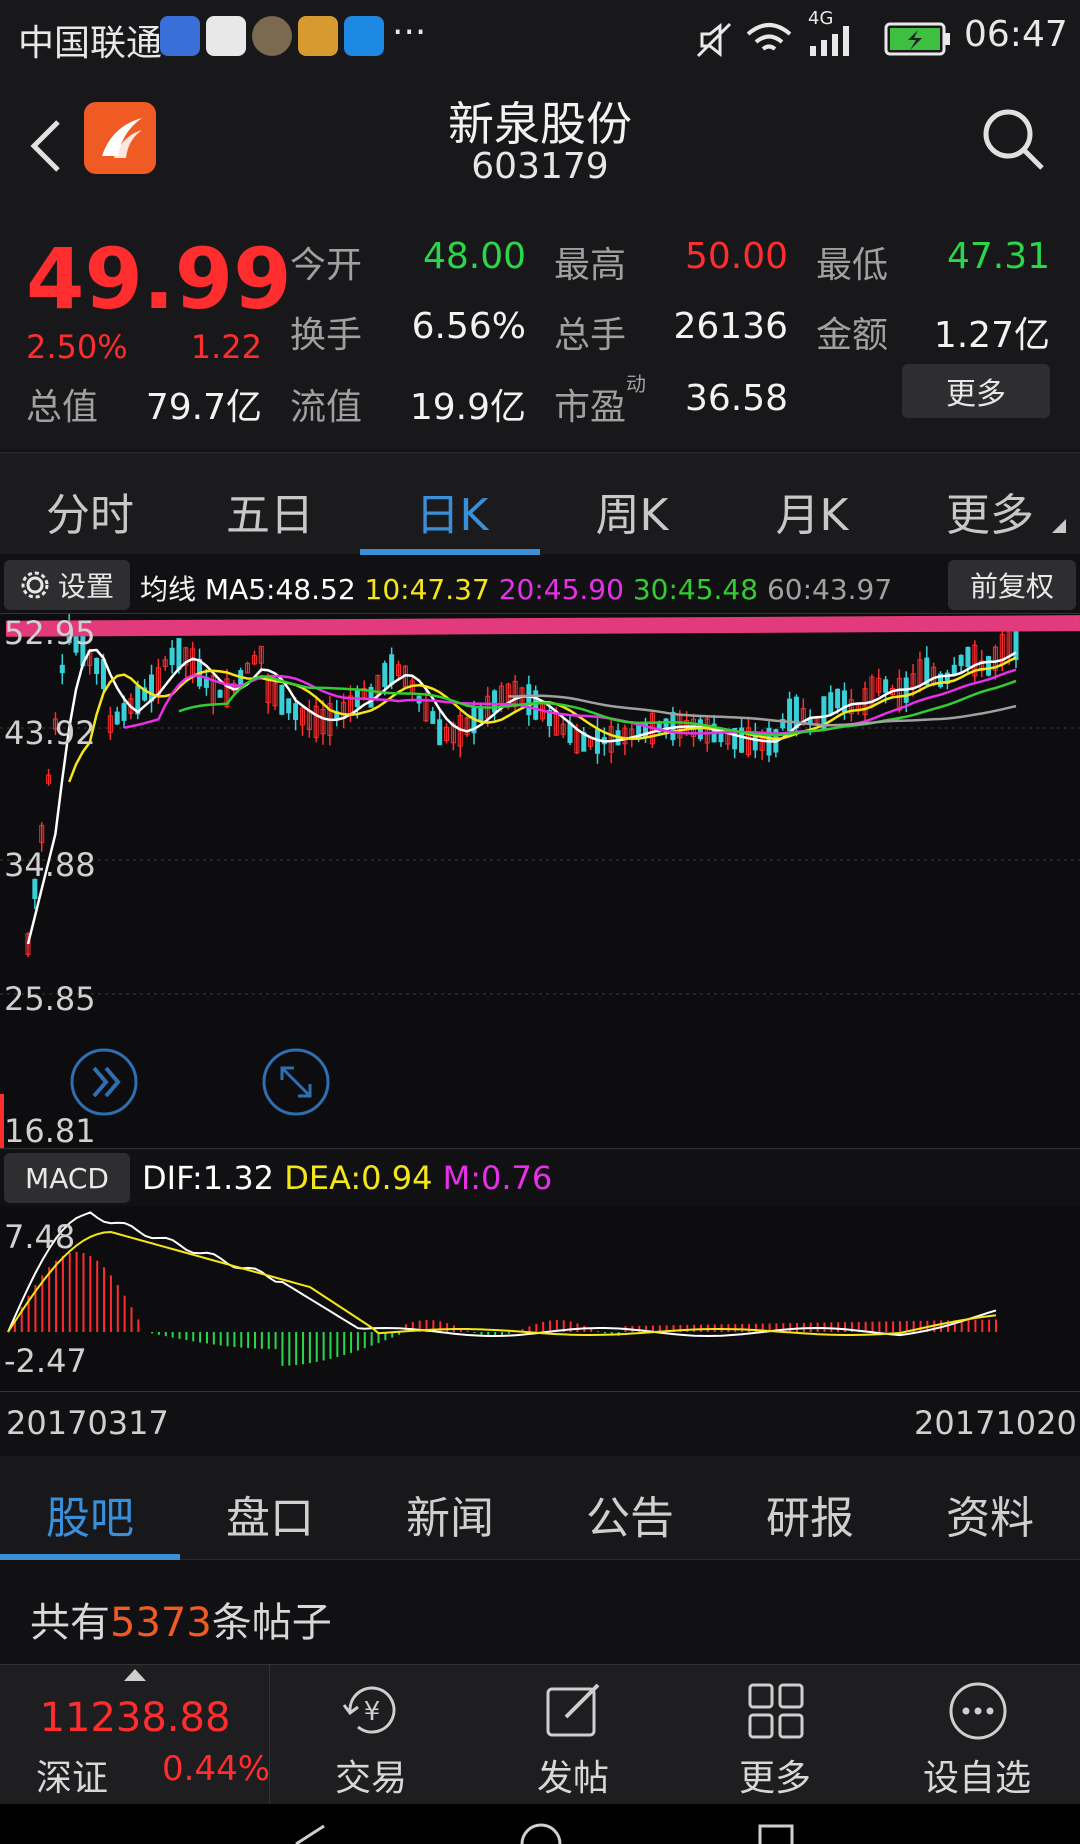 This screenshot has width=1080, height=1844. What do you see at coordinates (90, 43) in the screenshot?
I see `carrier-name: 中国联通` at bounding box center [90, 43].